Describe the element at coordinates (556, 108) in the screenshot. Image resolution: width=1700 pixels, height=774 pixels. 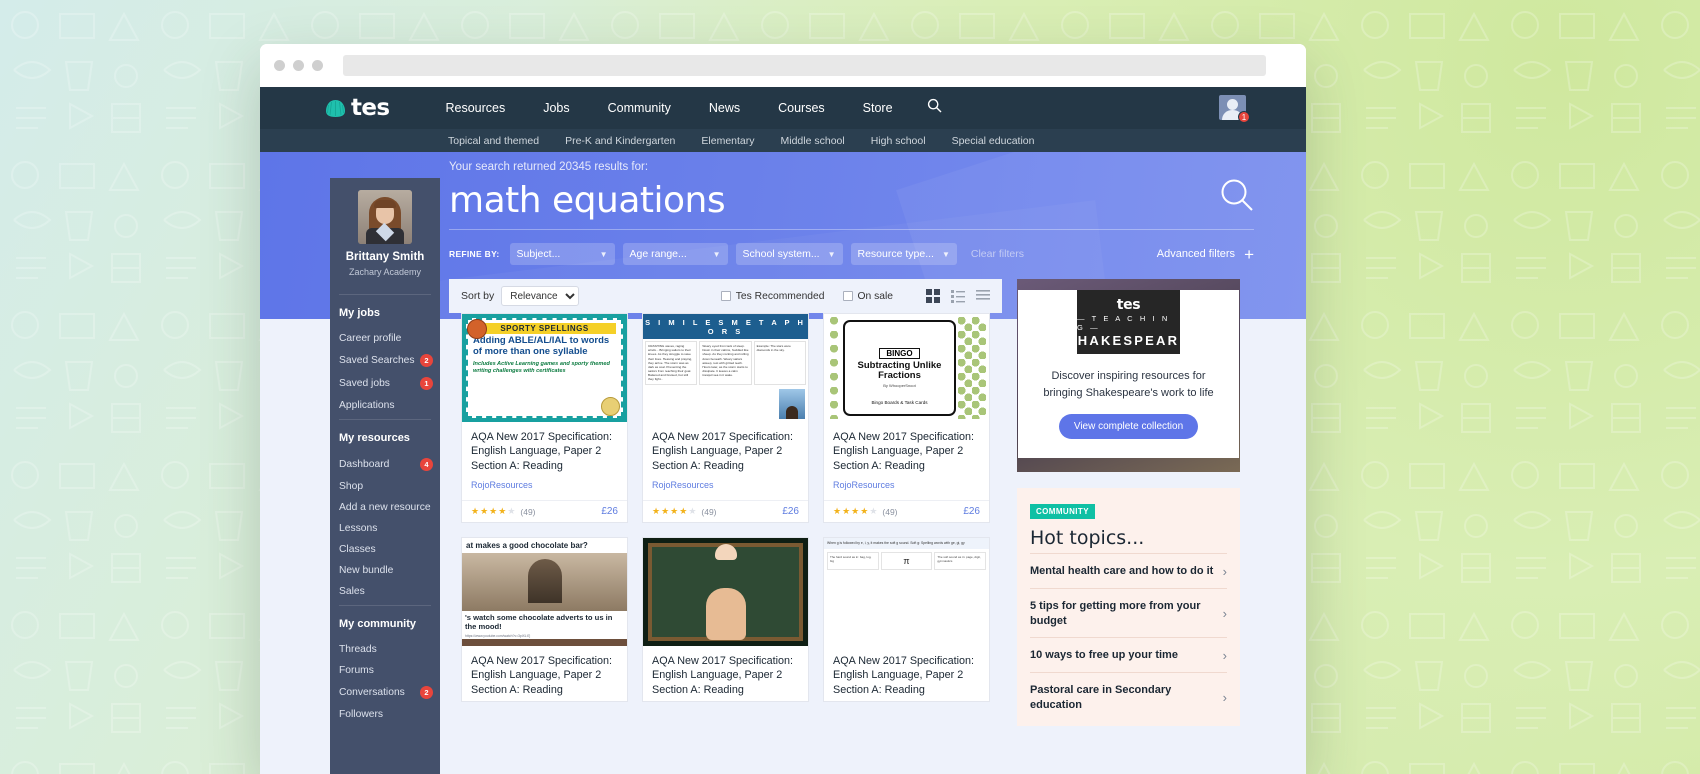
I see `nav-item-jobs: Jobs` at that location.